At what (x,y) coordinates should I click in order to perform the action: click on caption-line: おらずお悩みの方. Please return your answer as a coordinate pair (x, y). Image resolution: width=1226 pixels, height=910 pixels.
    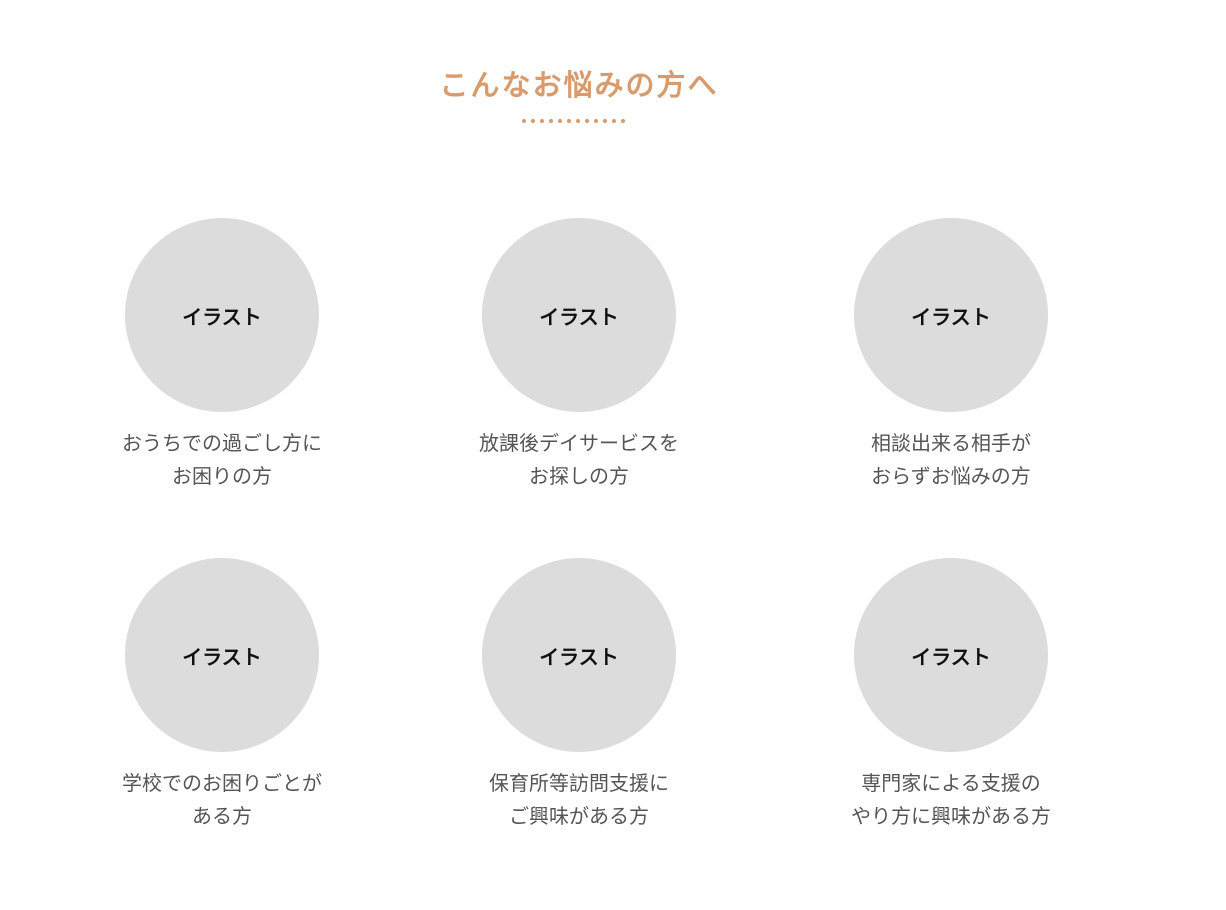
    Looking at the image, I should click on (951, 476).